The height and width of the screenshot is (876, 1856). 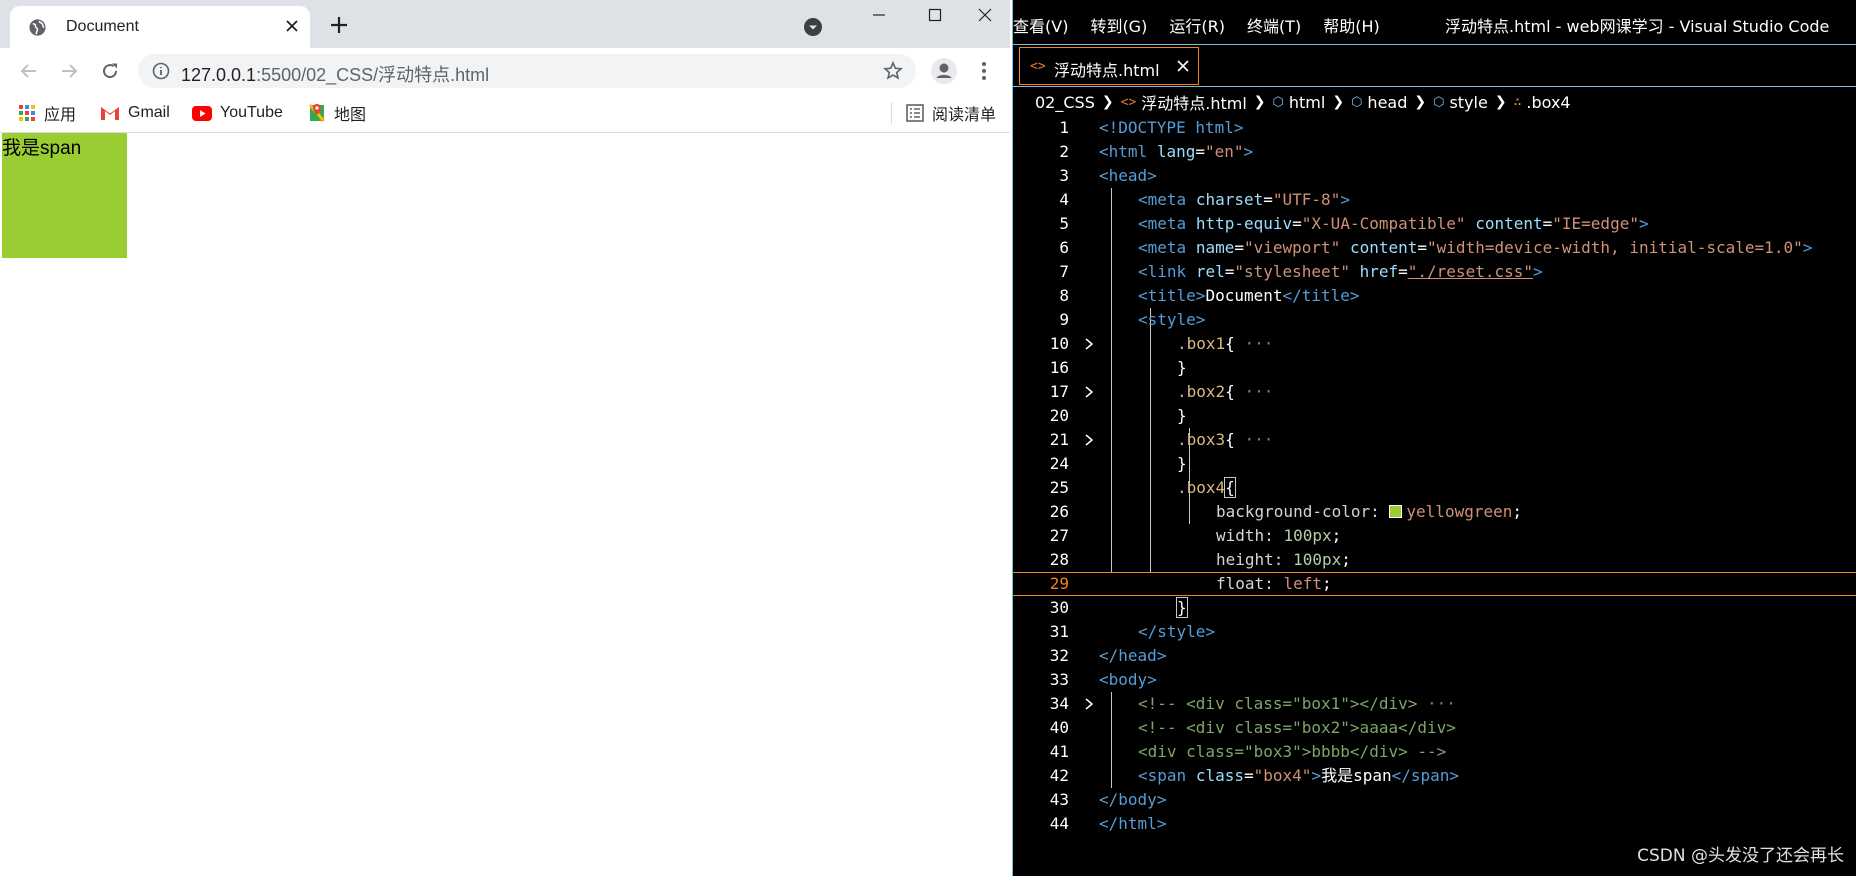 I want to click on tab-document: Document, so click(x=160, y=27).